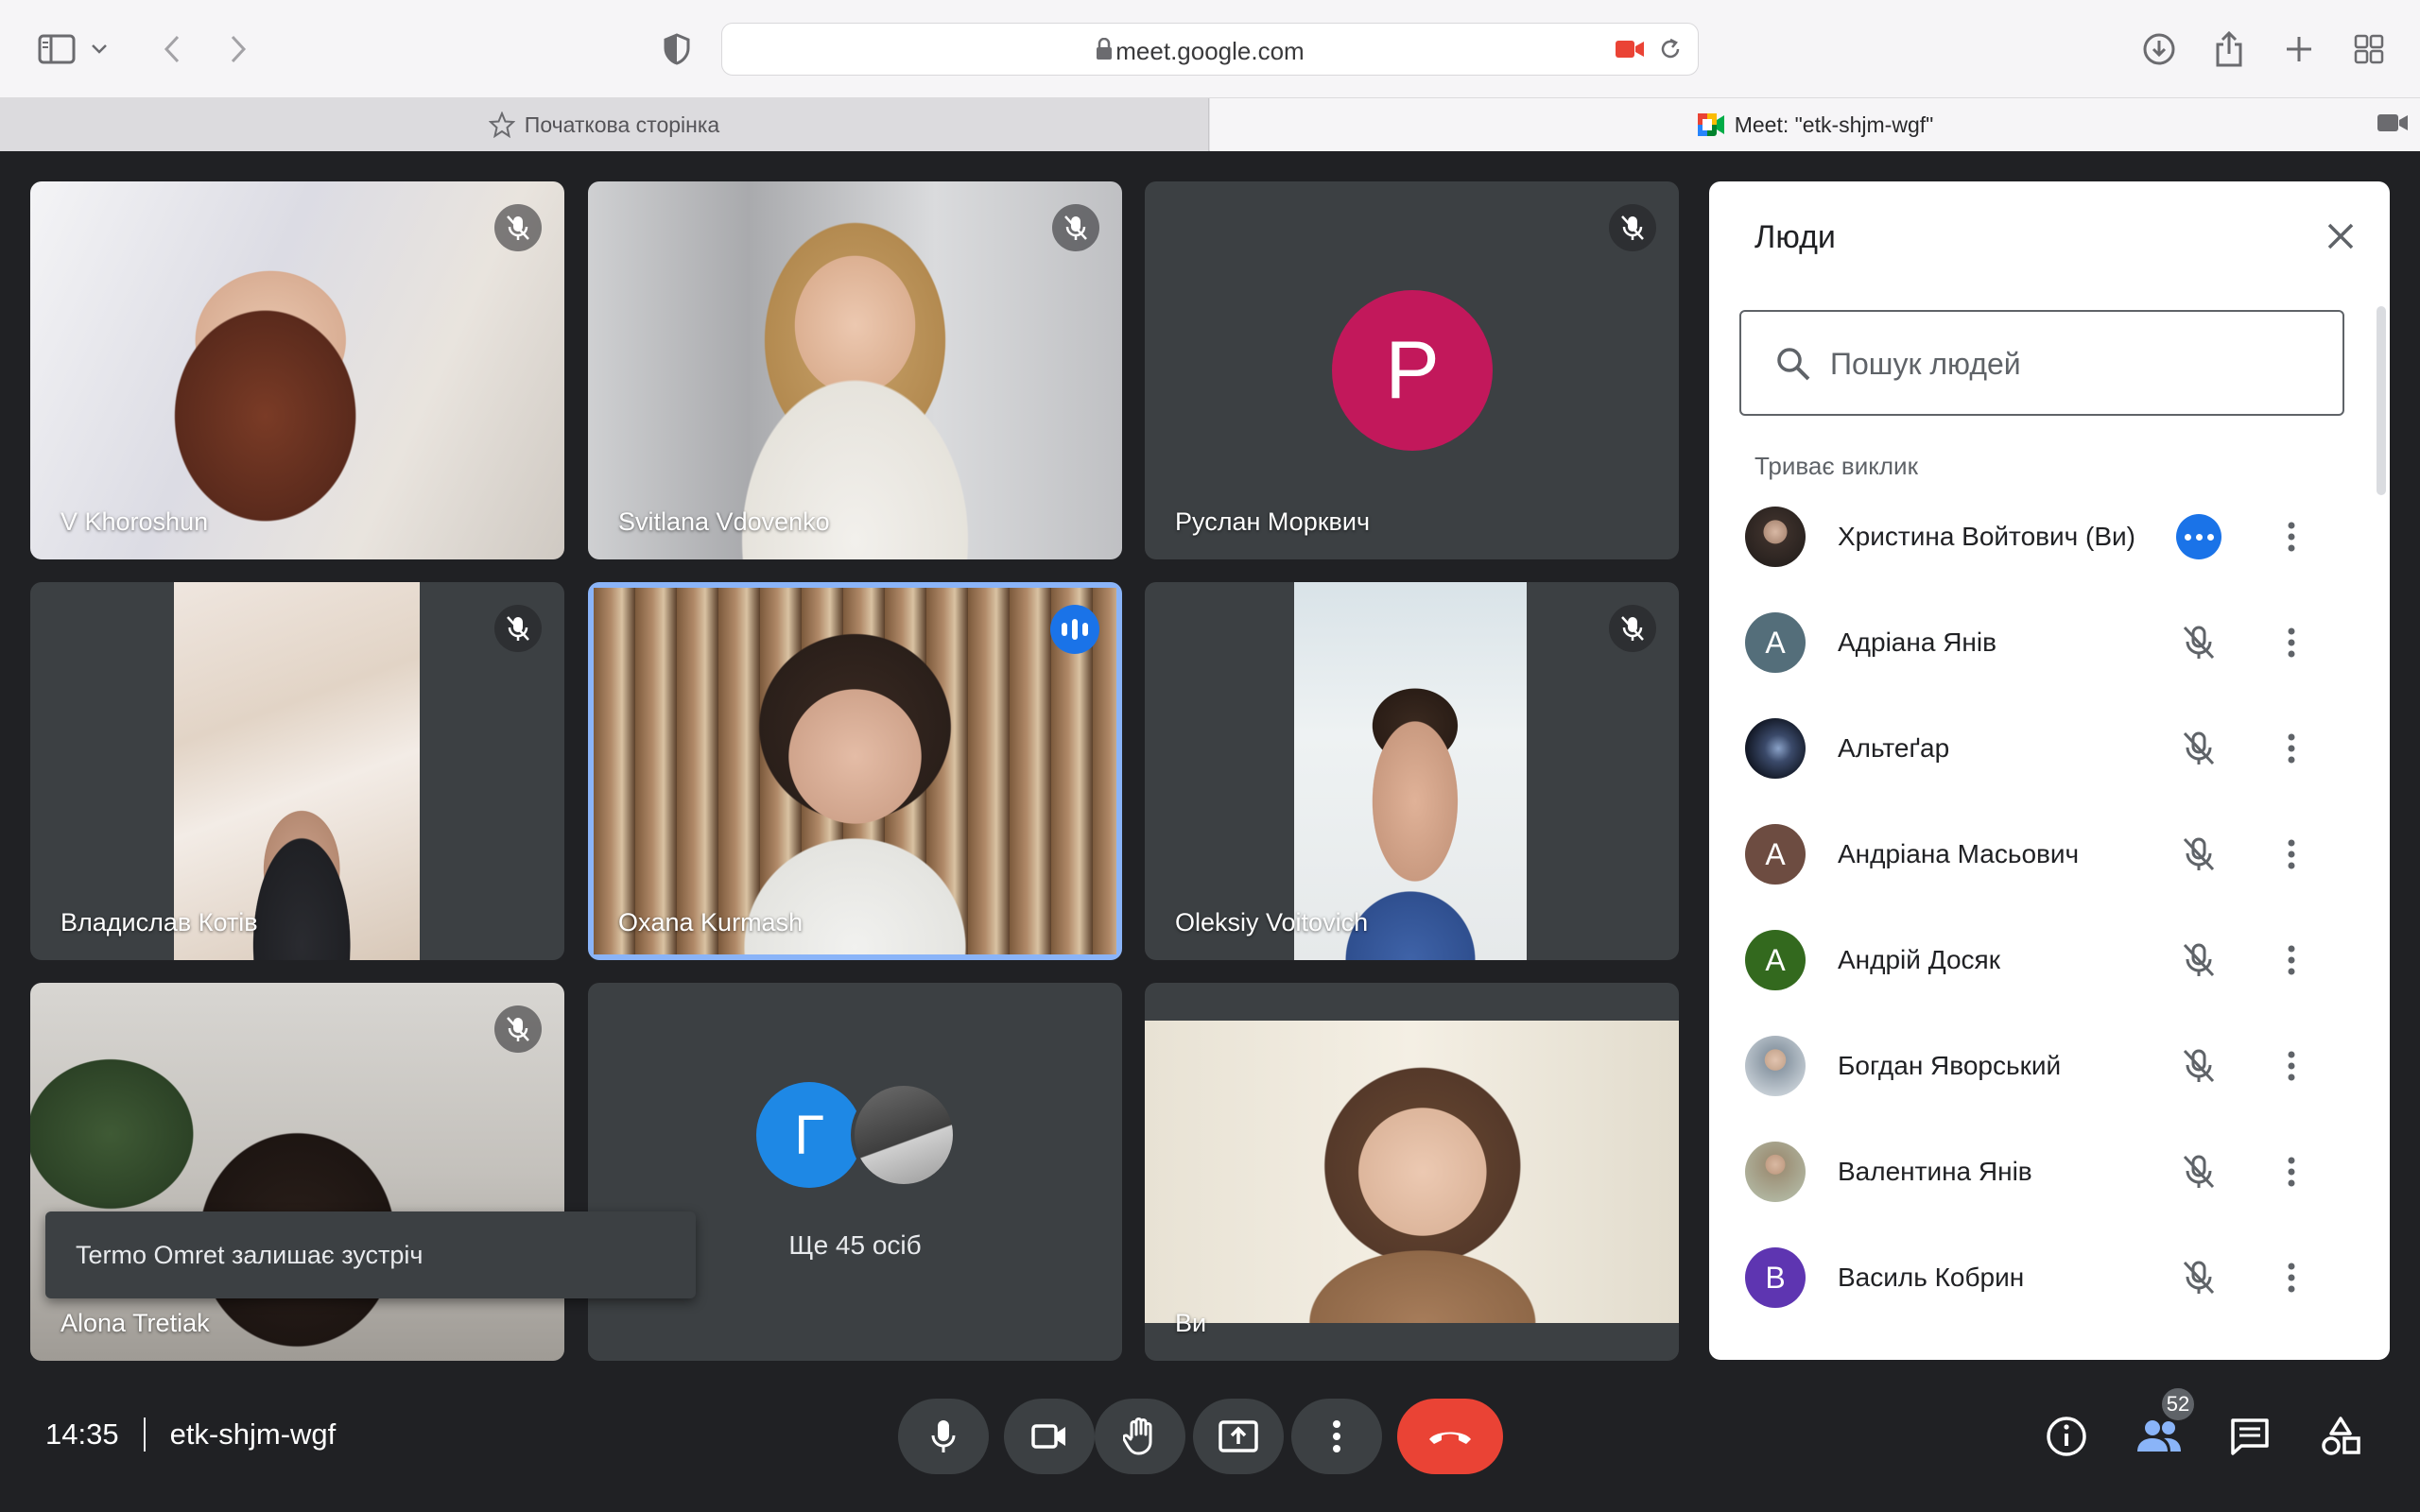  I want to click on microphone-button, so click(943, 1436).